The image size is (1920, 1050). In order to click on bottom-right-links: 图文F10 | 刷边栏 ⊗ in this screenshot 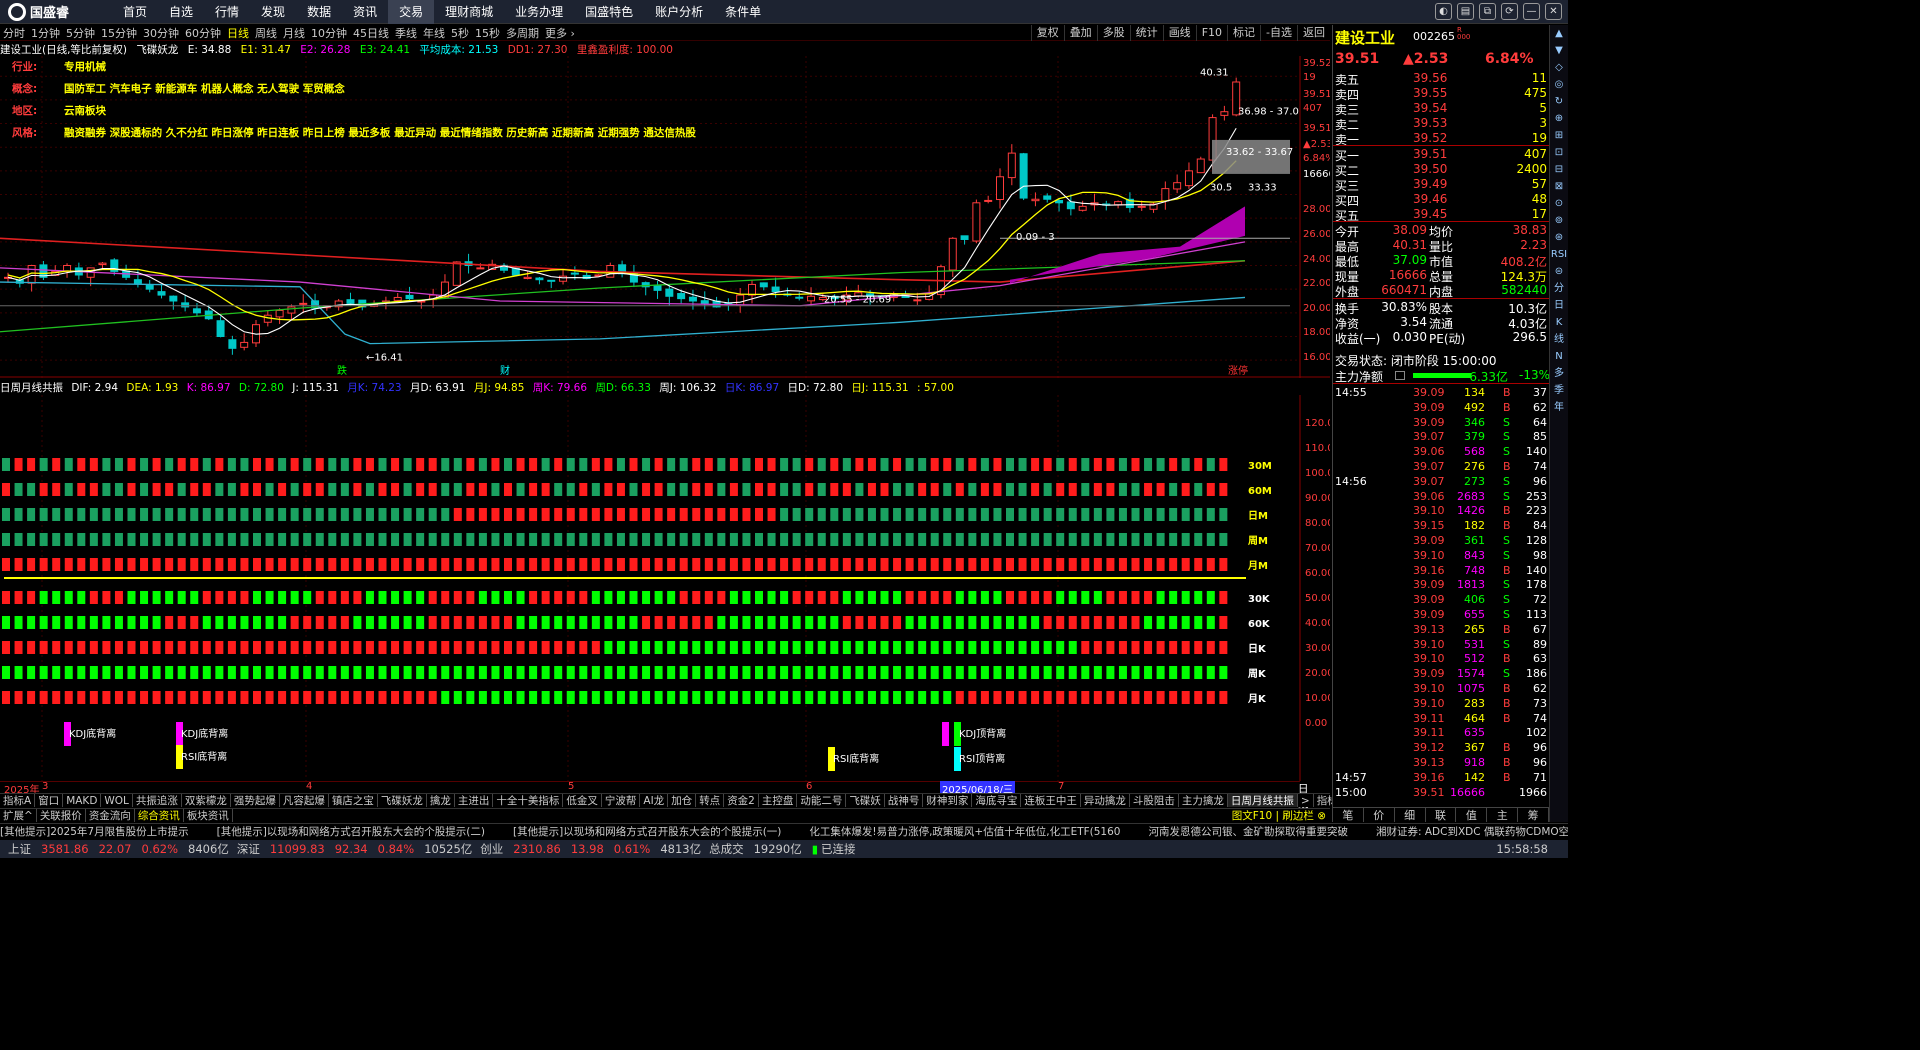, I will do `click(1279, 816)`.